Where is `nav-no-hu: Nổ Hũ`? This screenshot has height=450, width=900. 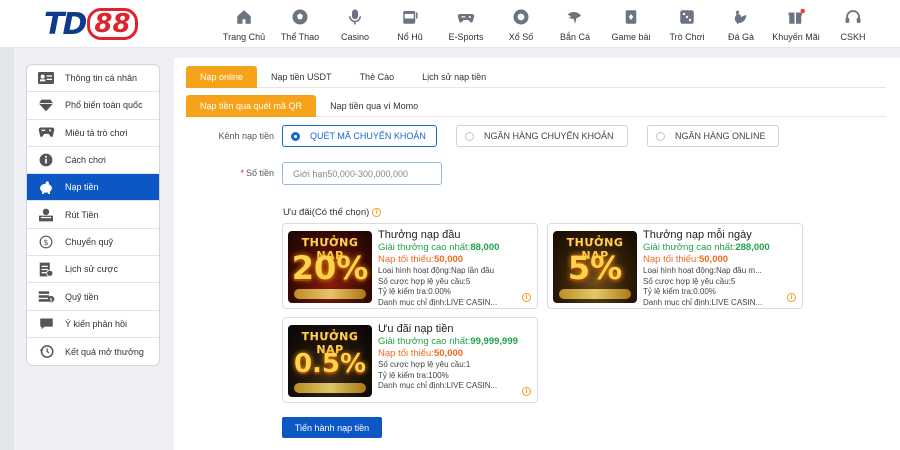 nav-no-hu: Nổ Hũ is located at coordinates (410, 24).